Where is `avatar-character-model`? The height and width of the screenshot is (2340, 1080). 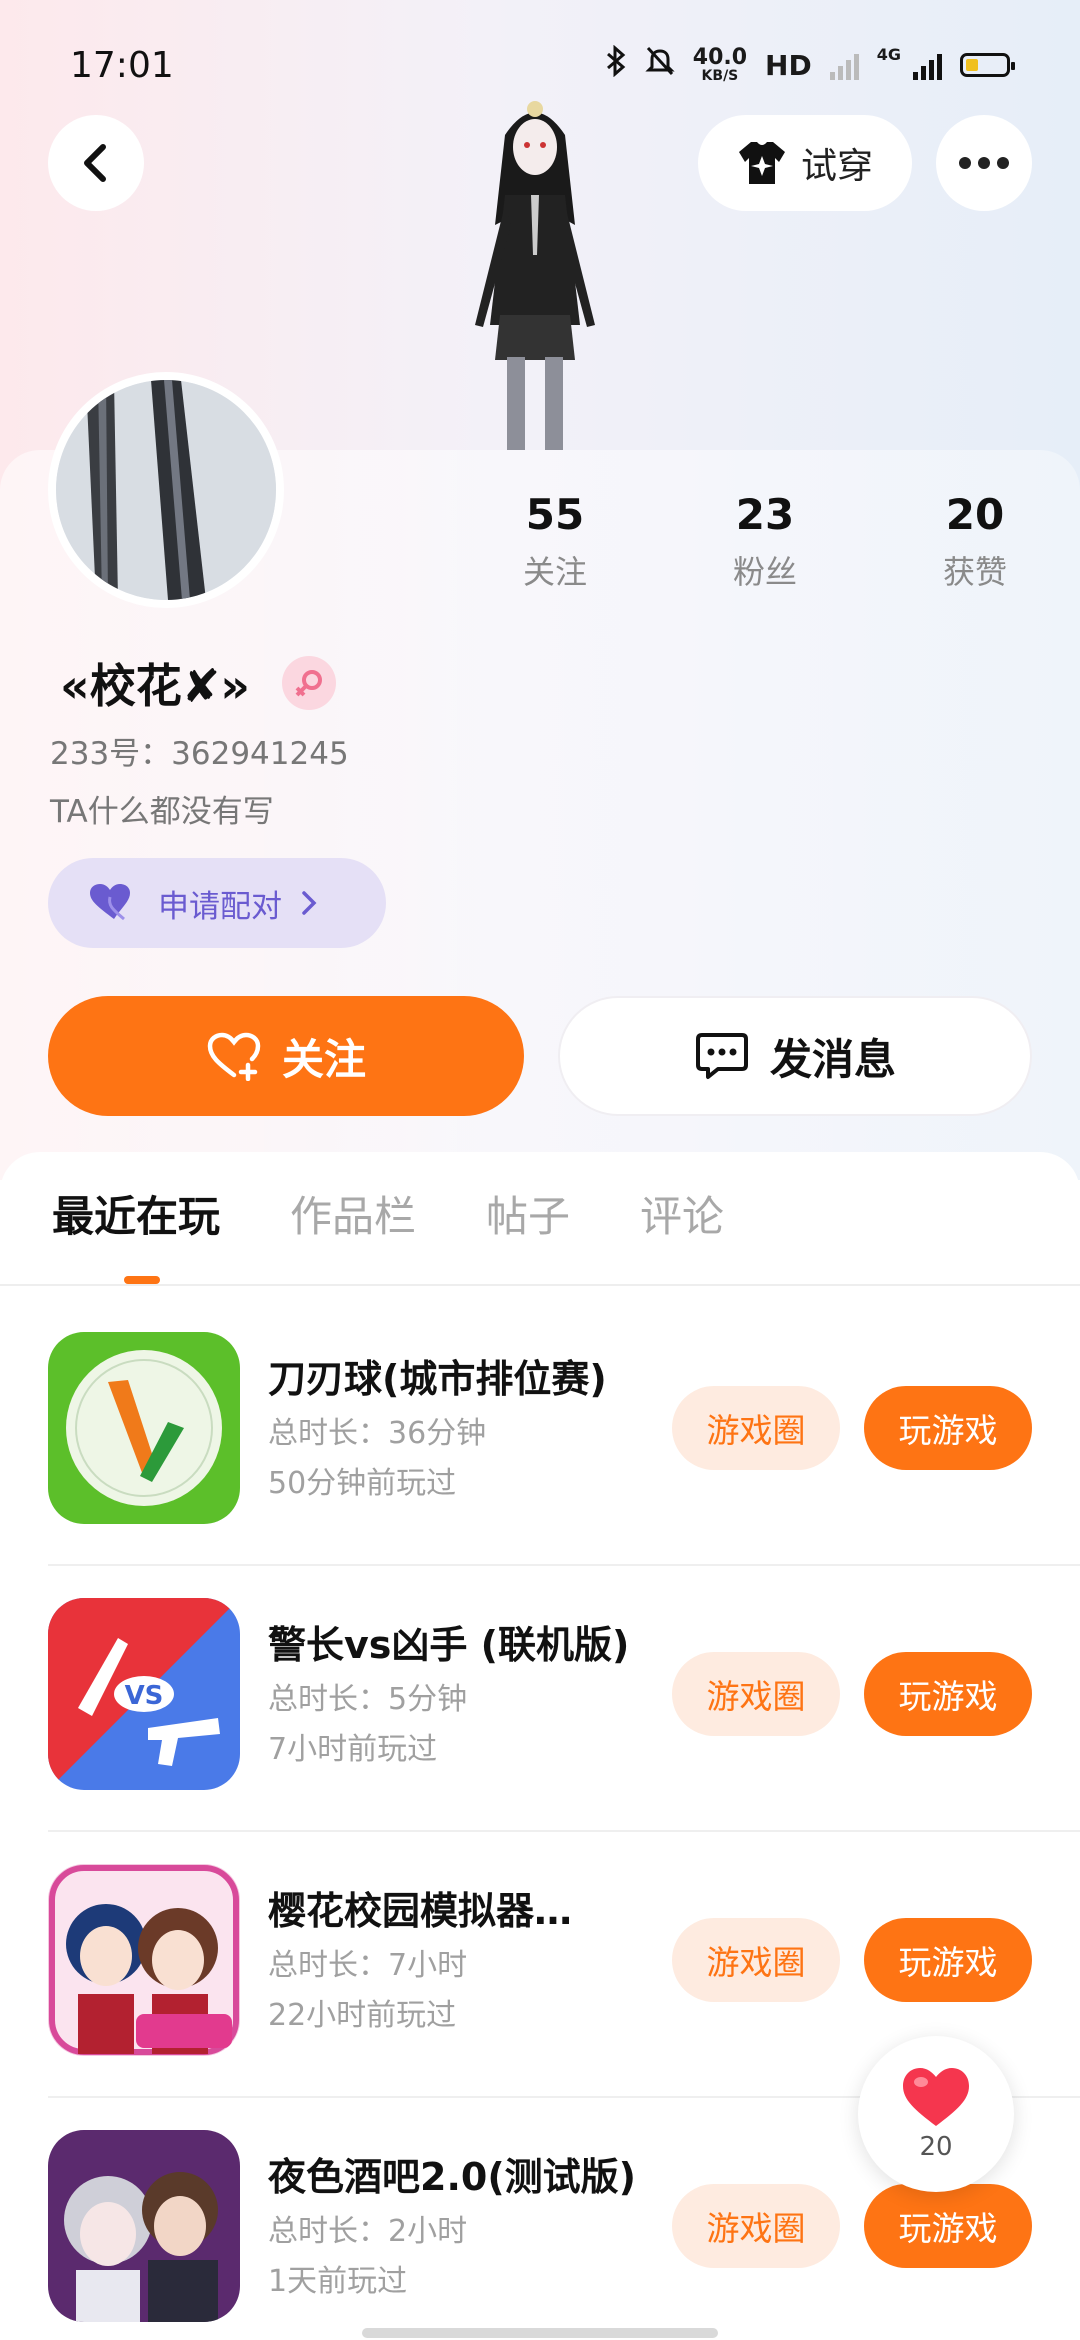 avatar-character-model is located at coordinates (535, 272).